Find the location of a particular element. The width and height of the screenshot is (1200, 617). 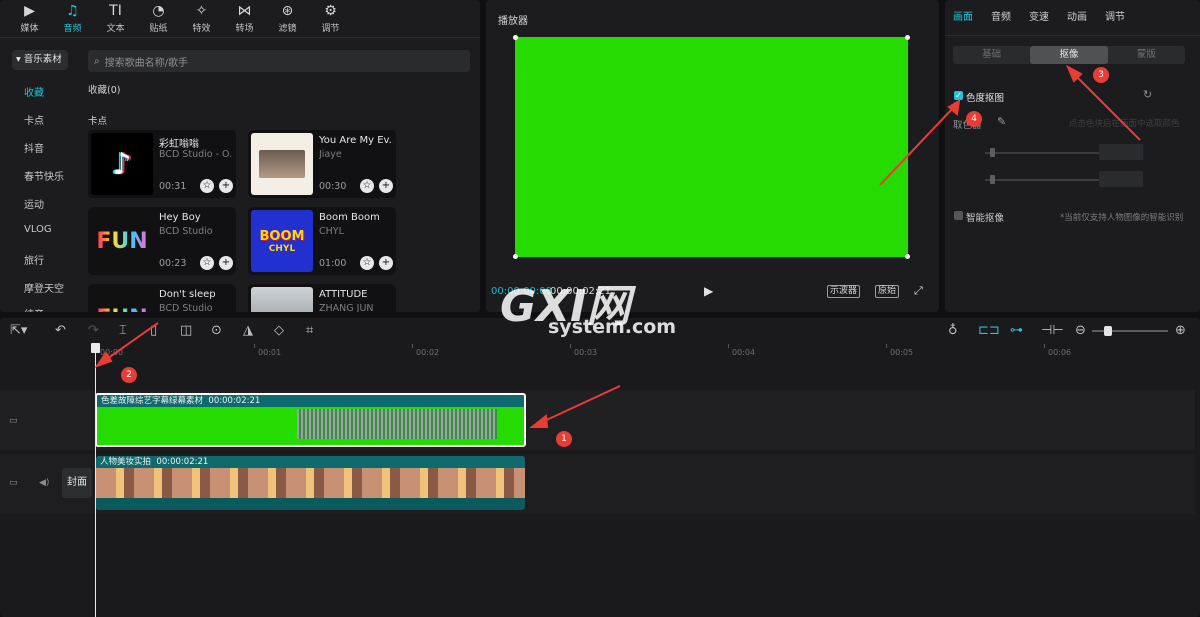

zoom-out-icon: ⊖ is located at coordinates (1080, 331).